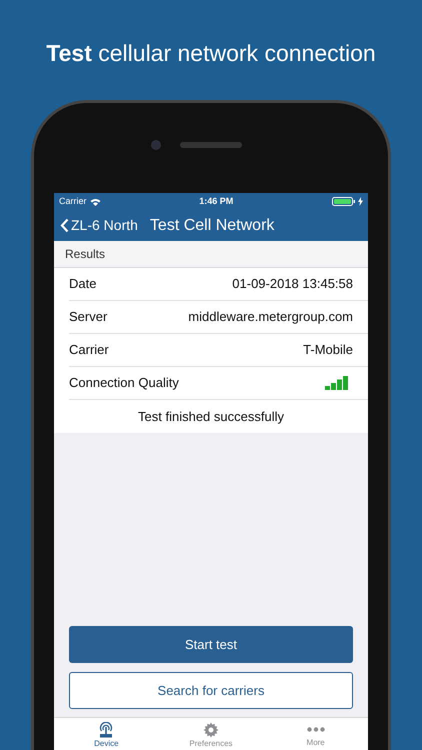 The width and height of the screenshot is (422, 750). I want to click on row-label: Date, so click(82, 284).